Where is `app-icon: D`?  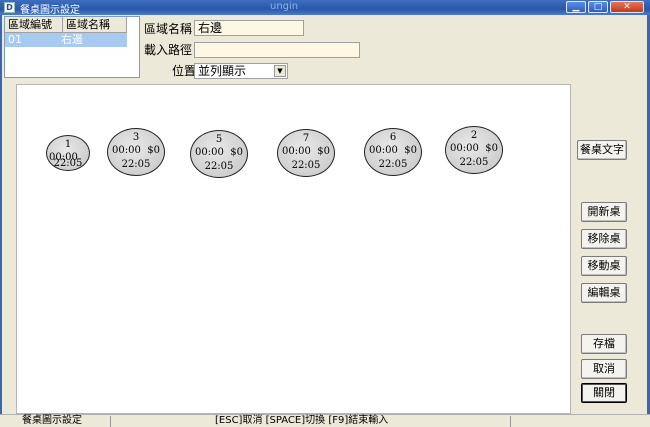
app-icon: D is located at coordinates (9, 7).